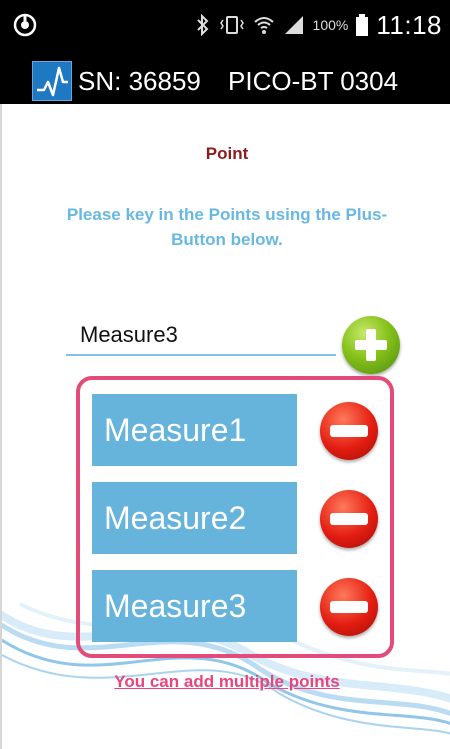 The image size is (450, 749). What do you see at coordinates (294, 25) in the screenshot?
I see `signal-icon` at bounding box center [294, 25].